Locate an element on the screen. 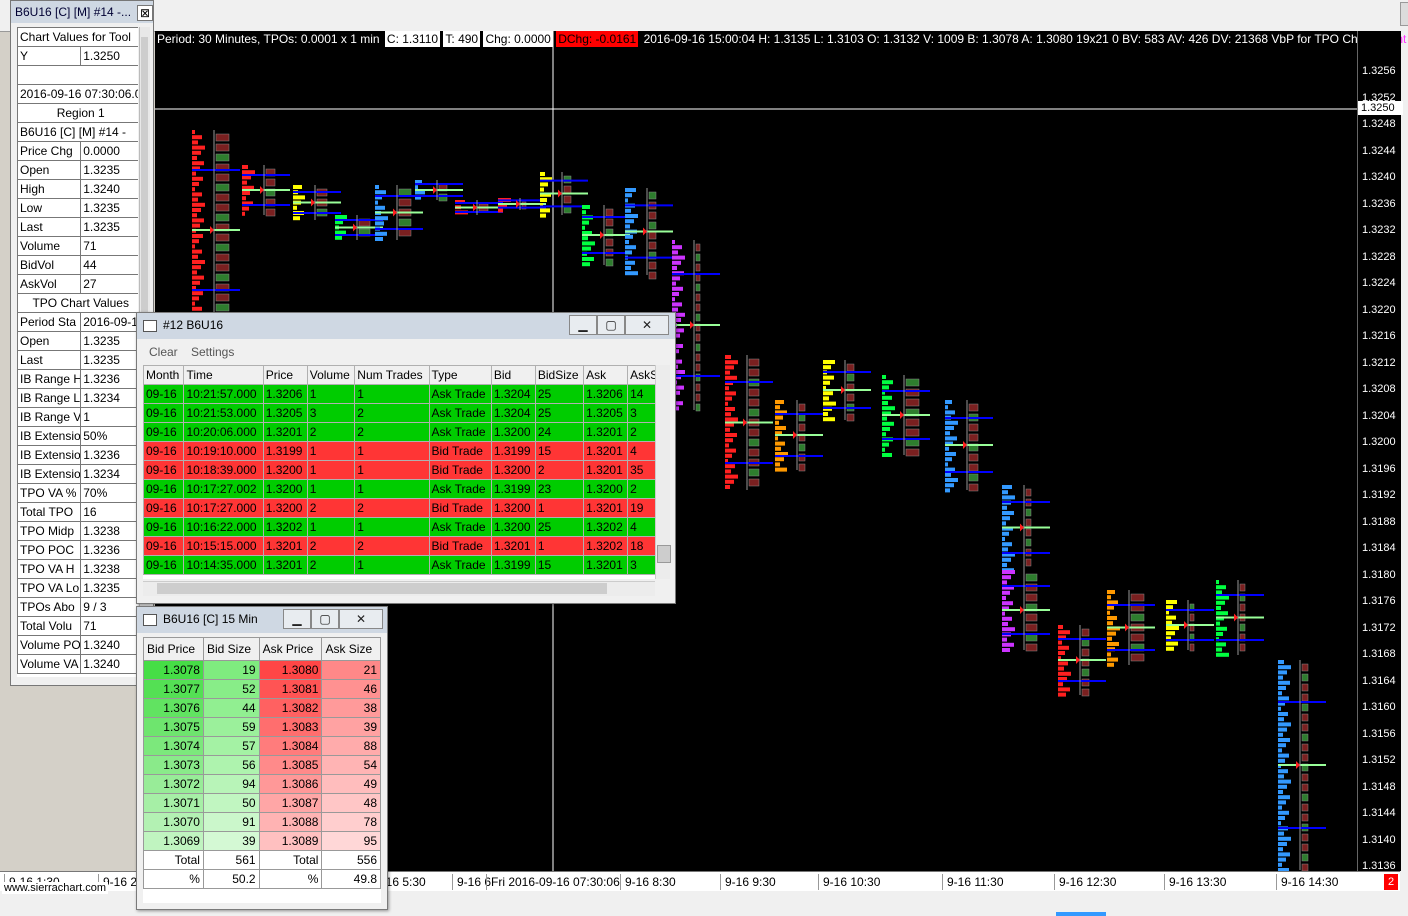 This screenshot has width=1408, height=916. time-tick-label: 9-16 14:30 is located at coordinates (1307, 882).